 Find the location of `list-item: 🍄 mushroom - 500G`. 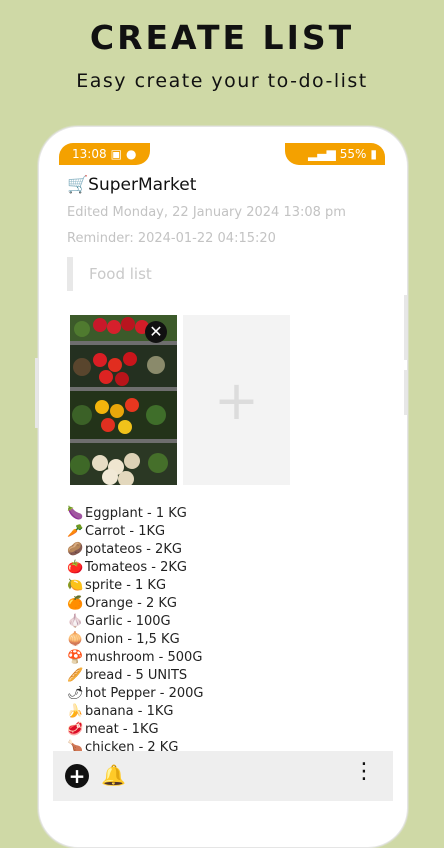

list-item: 🍄 mushroom - 500G is located at coordinates (135, 658).